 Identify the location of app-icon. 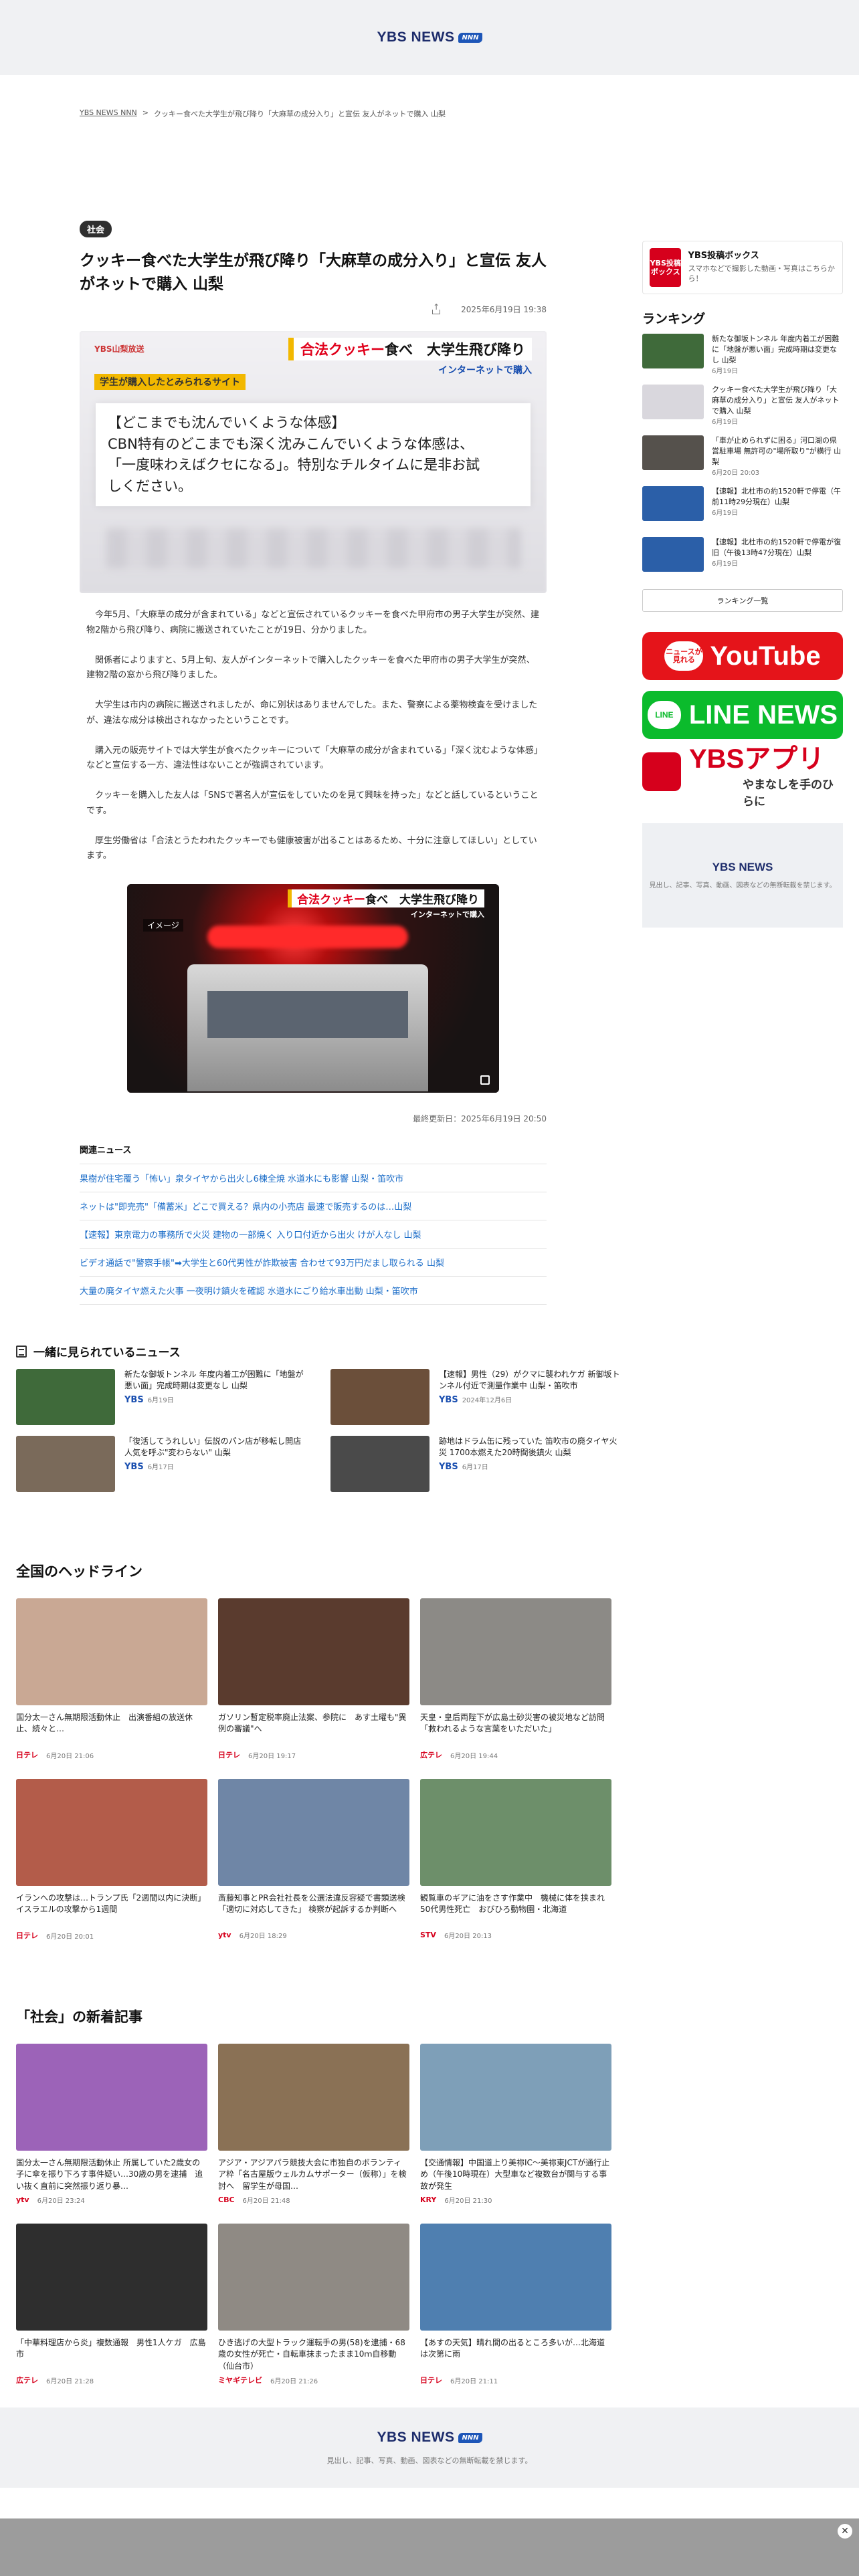
(661, 771).